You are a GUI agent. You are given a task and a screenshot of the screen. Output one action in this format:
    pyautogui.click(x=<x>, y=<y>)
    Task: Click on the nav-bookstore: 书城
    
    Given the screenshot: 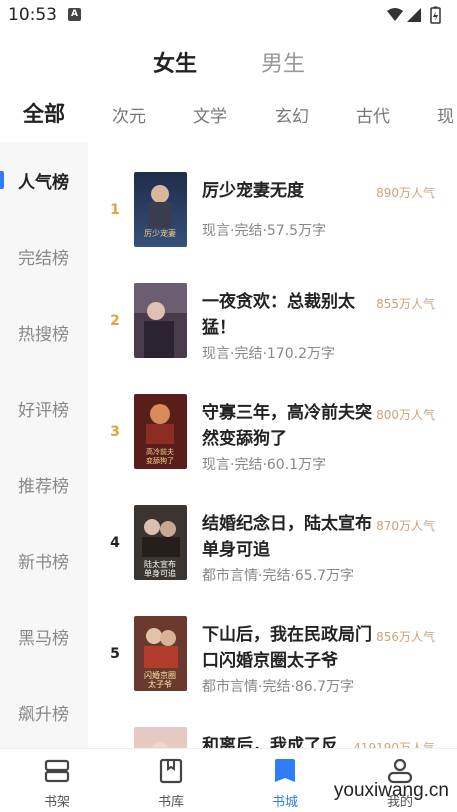 What is the action you would take?
    pyautogui.click(x=285, y=780)
    